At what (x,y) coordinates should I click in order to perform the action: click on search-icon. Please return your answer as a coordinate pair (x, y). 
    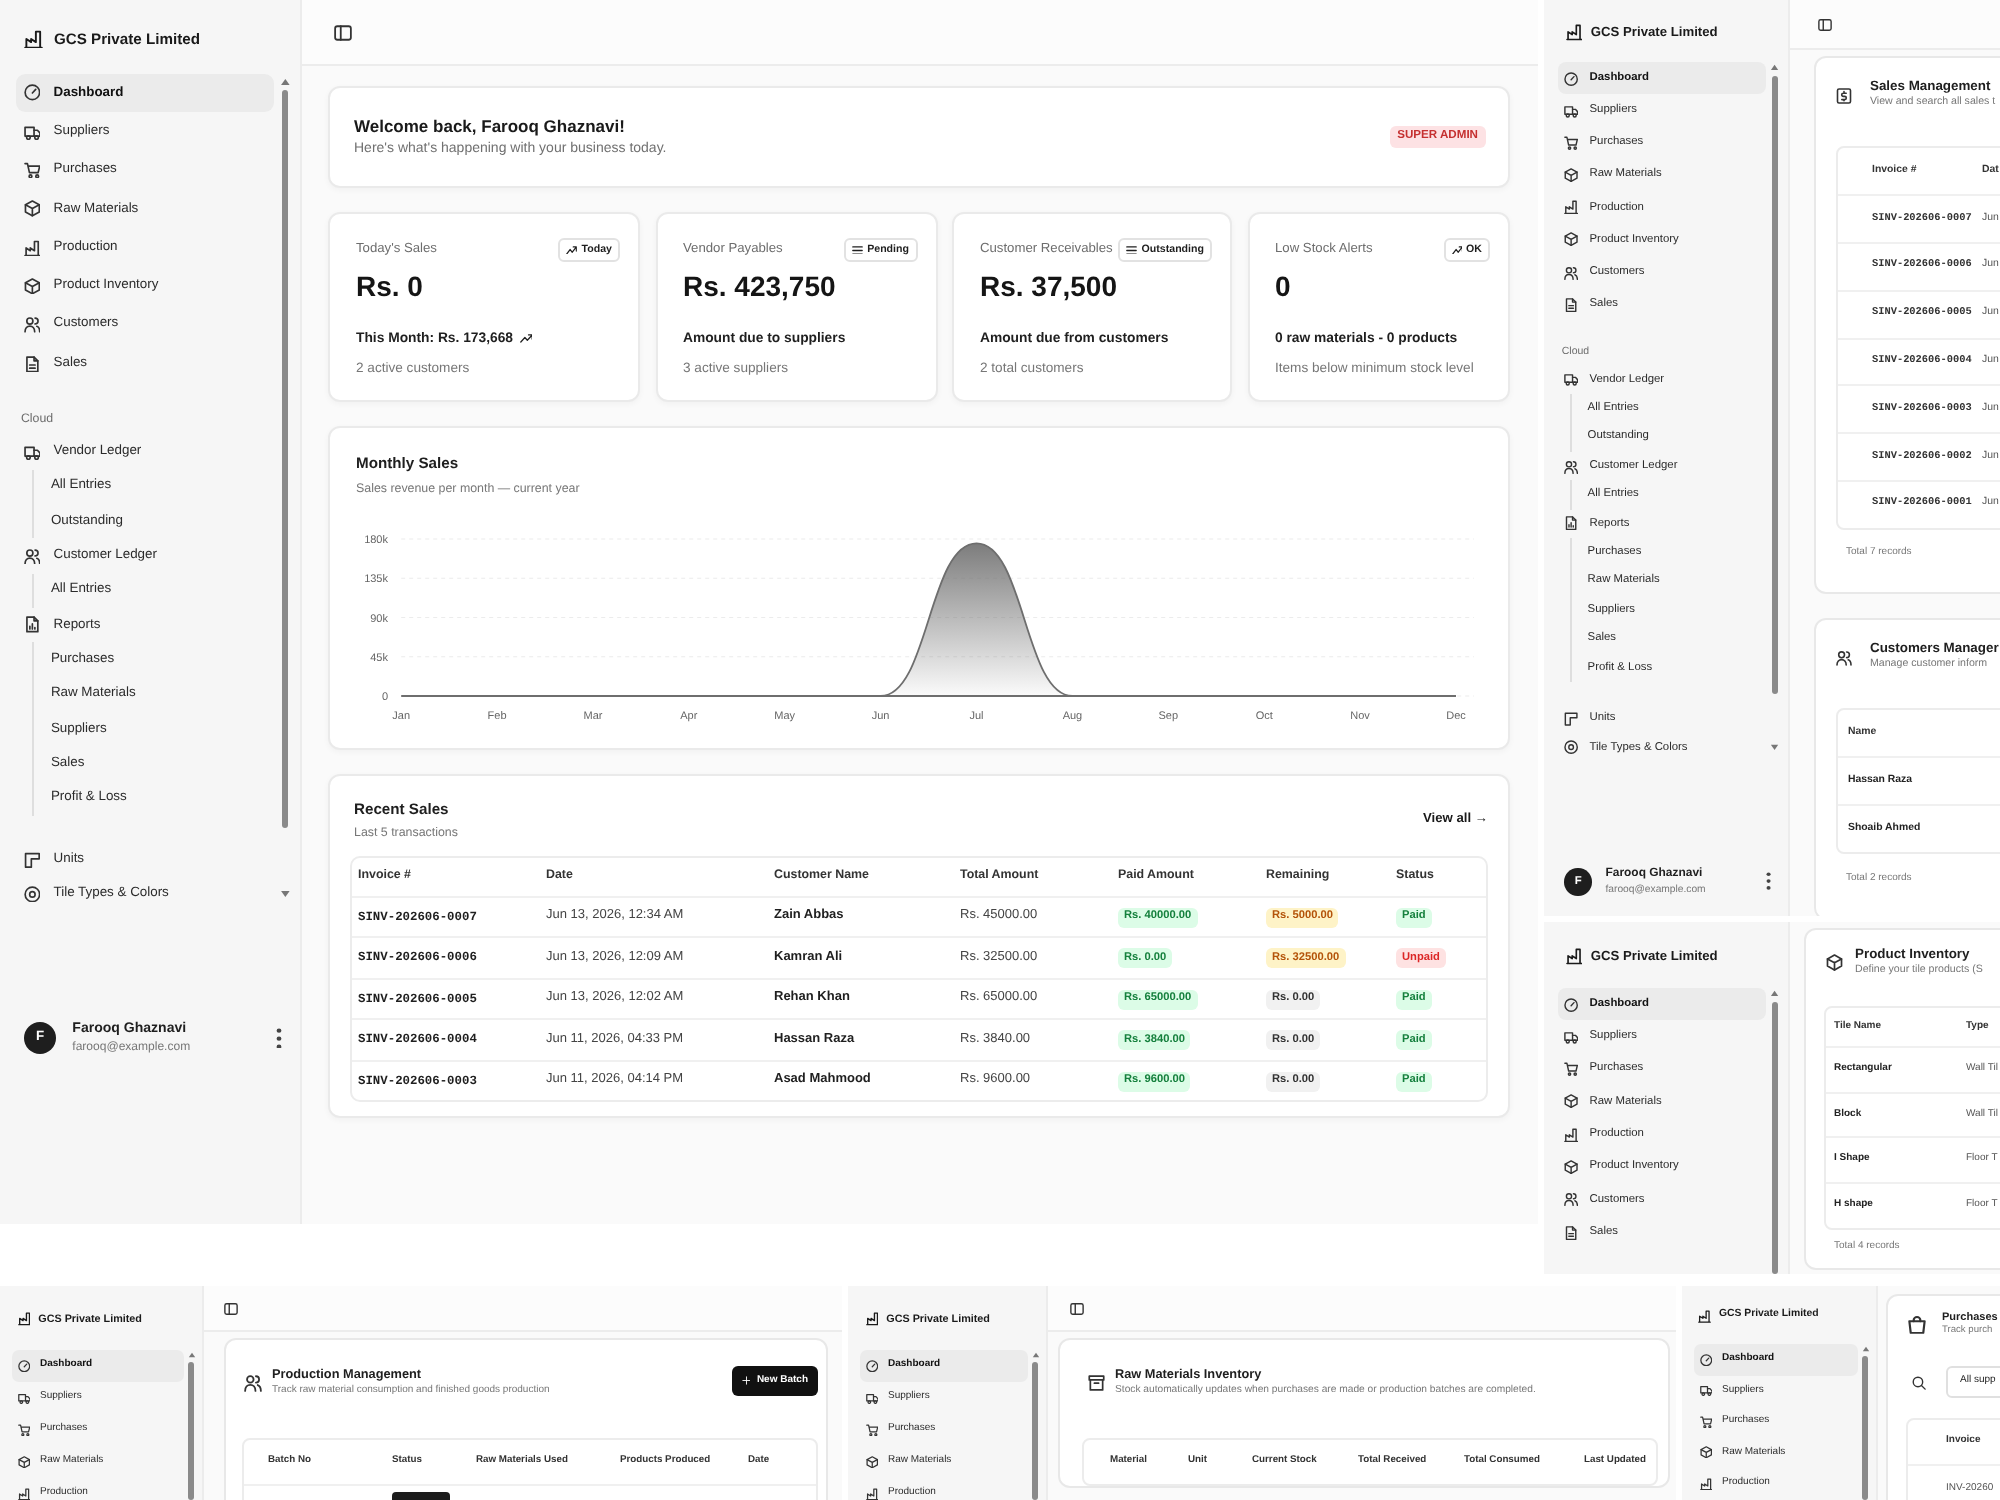
    Looking at the image, I should click on (1919, 1382).